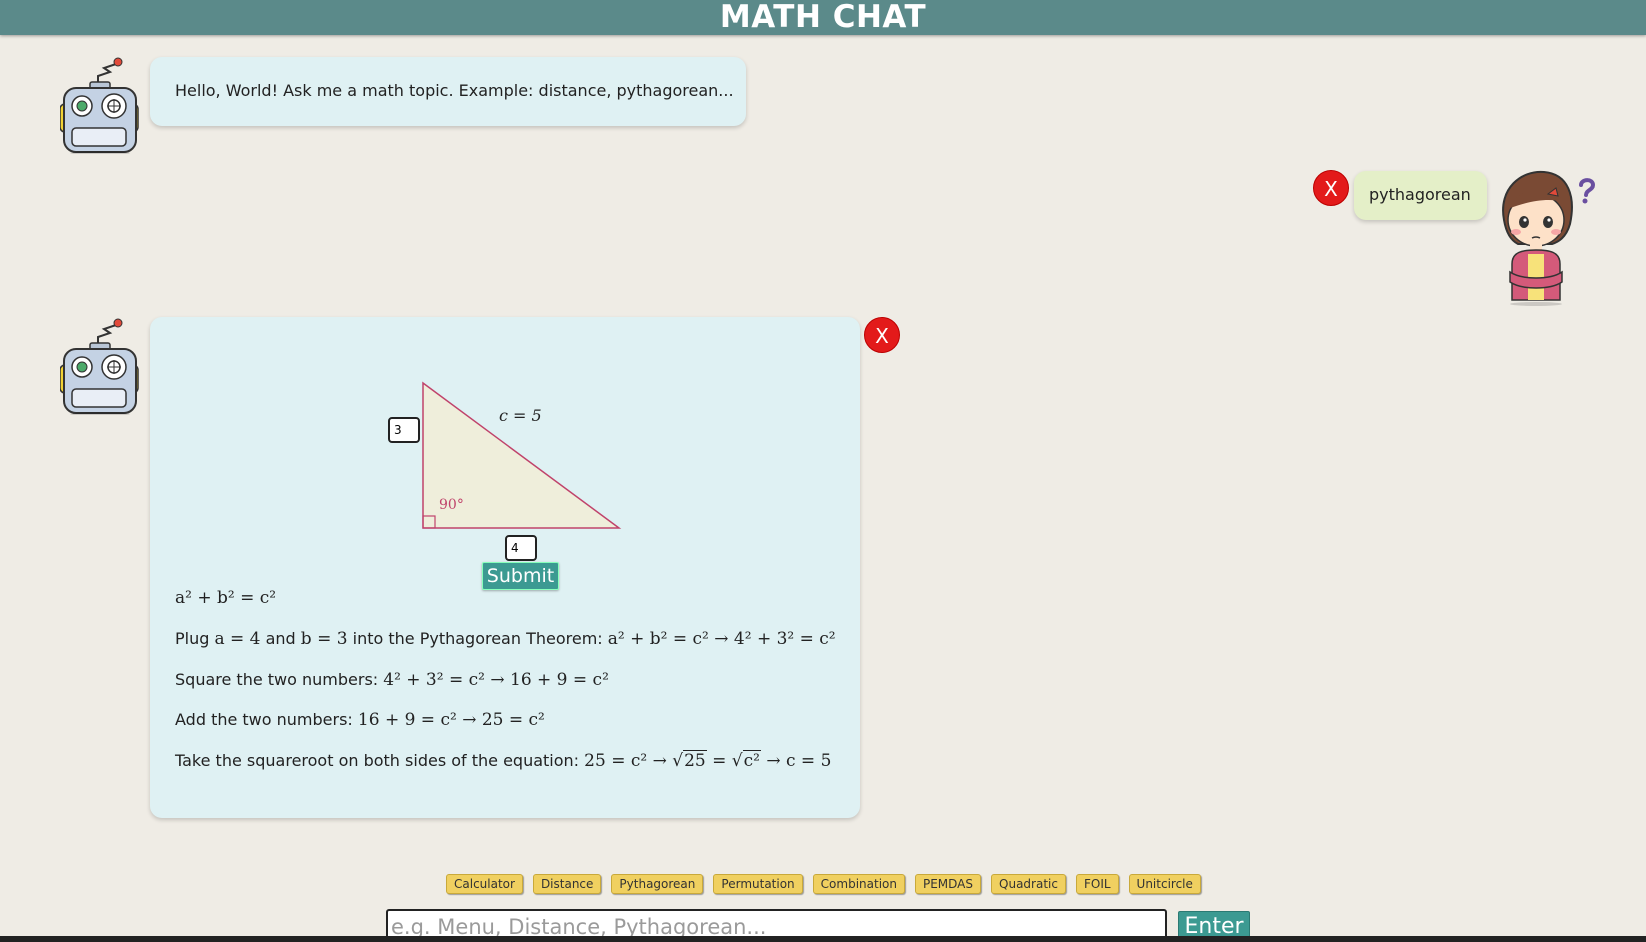 The height and width of the screenshot is (942, 1646). I want to click on question-mark-icon, so click(1587, 191).